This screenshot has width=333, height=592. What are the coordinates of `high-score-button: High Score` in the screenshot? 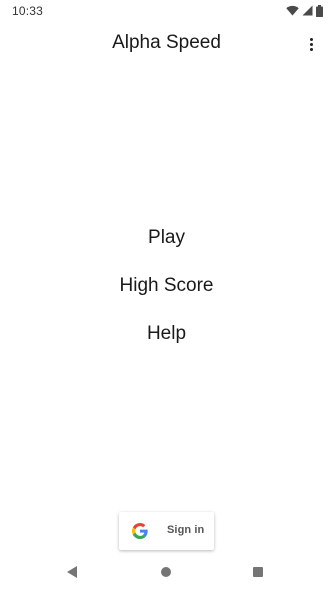 It's located at (166, 296).